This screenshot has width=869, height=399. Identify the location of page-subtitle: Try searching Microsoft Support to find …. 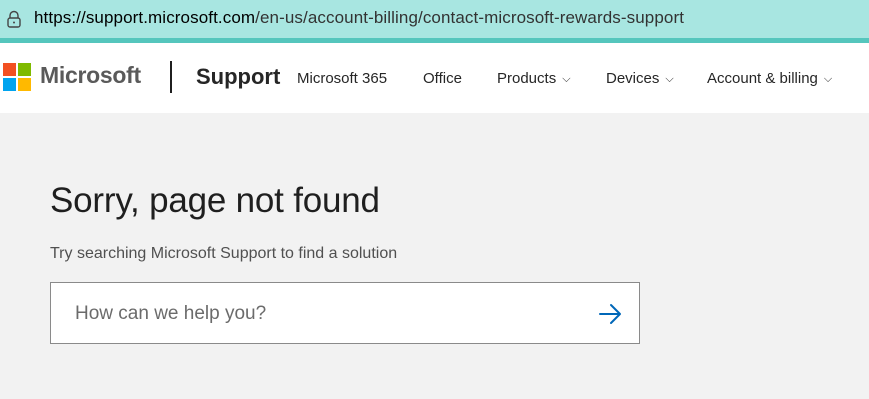
(224, 253).